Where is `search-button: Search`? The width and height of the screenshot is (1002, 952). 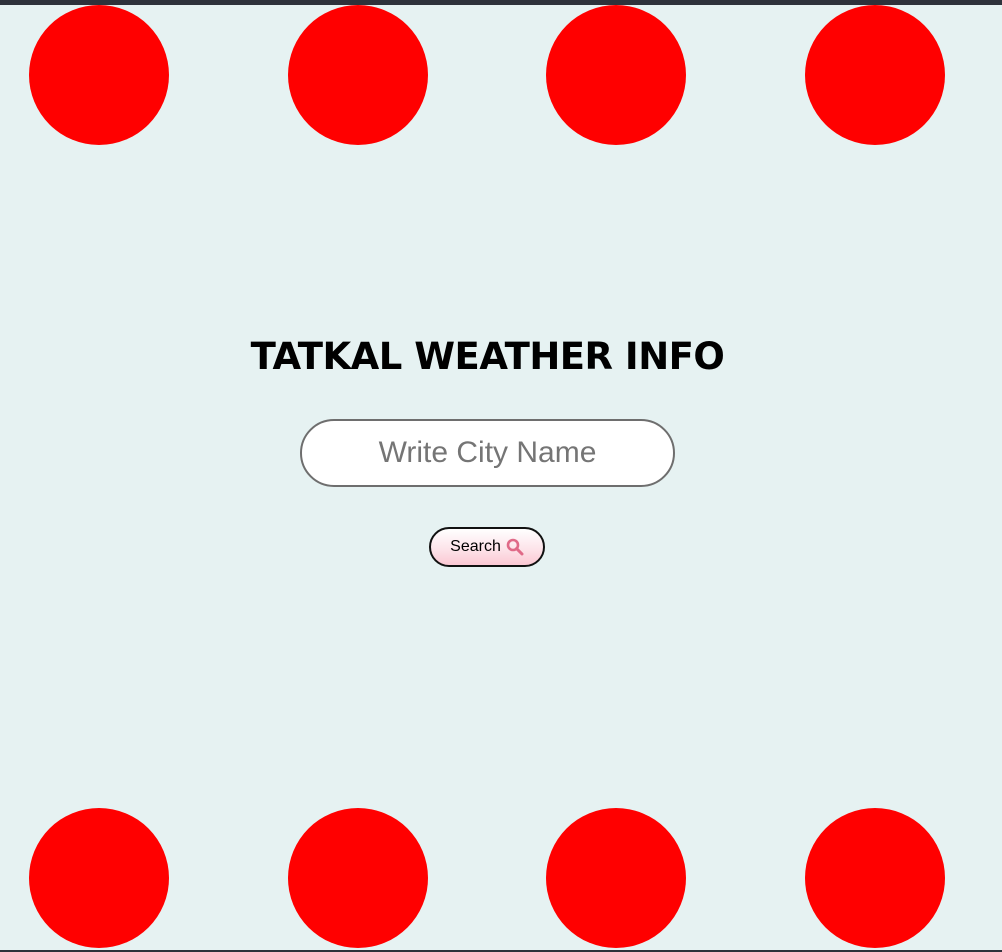
search-button: Search is located at coordinates (487, 547).